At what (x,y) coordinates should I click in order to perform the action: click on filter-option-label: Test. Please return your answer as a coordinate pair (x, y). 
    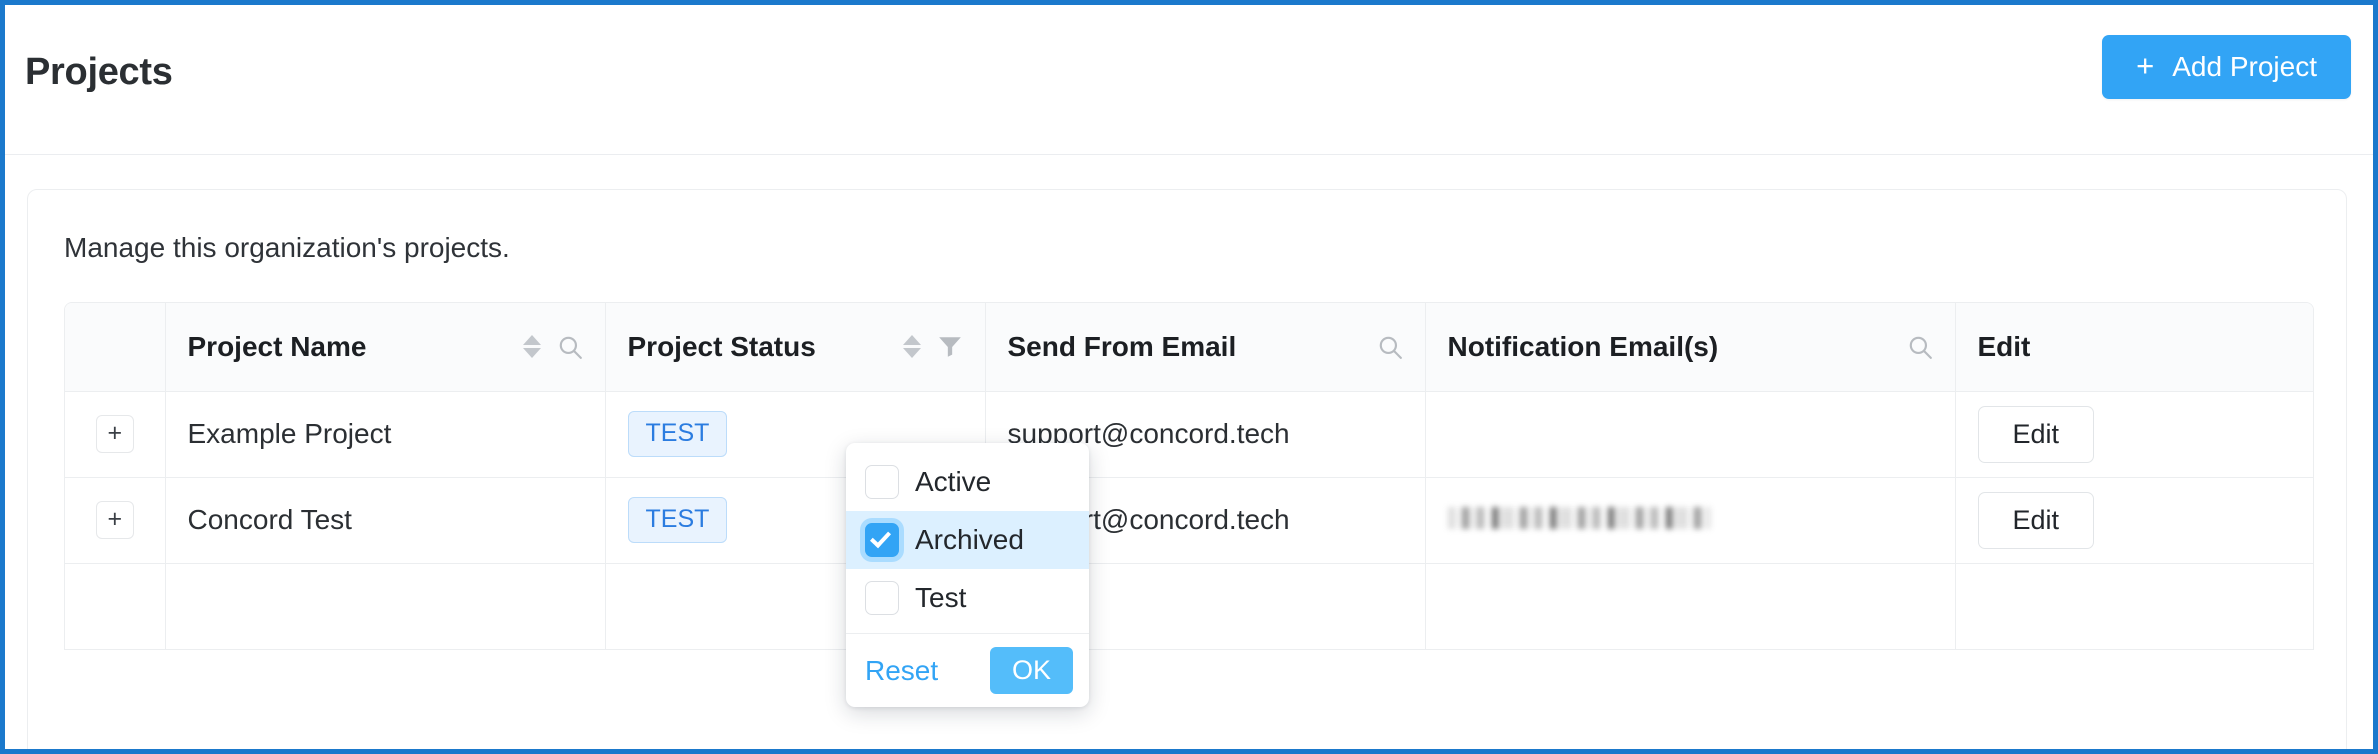
    Looking at the image, I should click on (941, 597).